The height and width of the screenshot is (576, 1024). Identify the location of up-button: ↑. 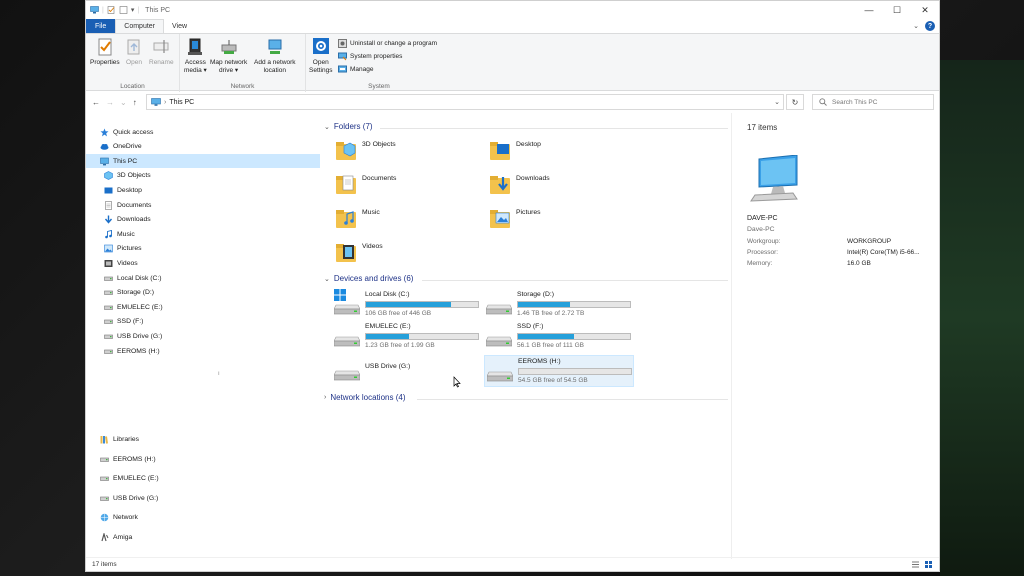
(135, 102).